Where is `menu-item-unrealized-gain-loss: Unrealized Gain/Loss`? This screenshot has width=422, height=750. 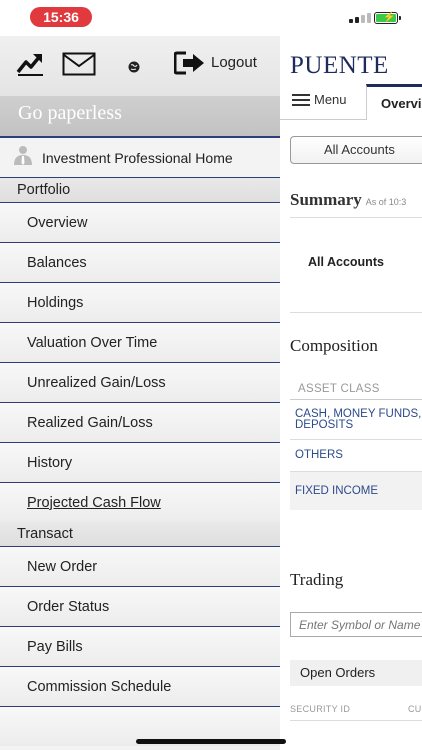 menu-item-unrealized-gain-loss: Unrealized Gain/Loss is located at coordinates (140, 382).